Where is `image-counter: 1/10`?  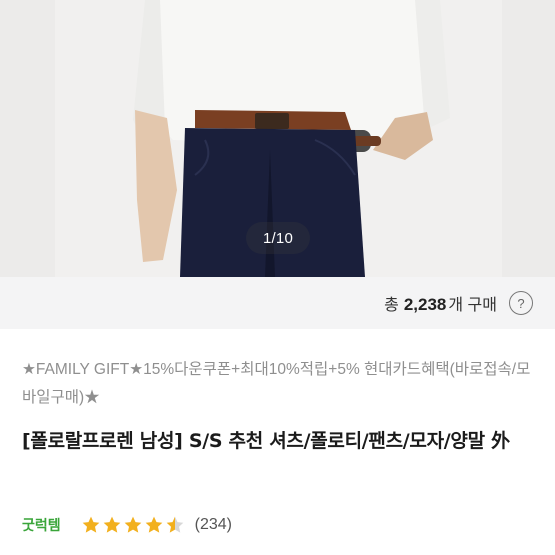 image-counter: 1/10 is located at coordinates (278, 238).